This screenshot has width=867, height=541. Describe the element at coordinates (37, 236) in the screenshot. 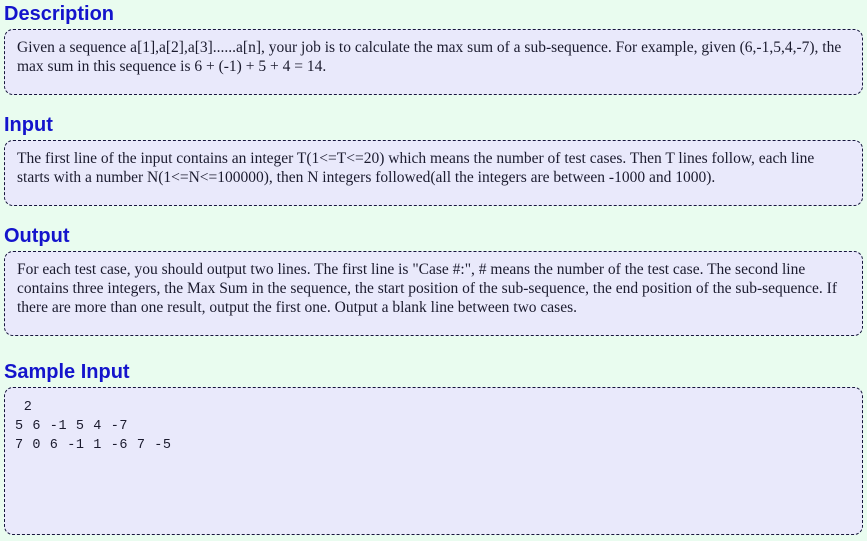

I see `output-heading: Output` at that location.